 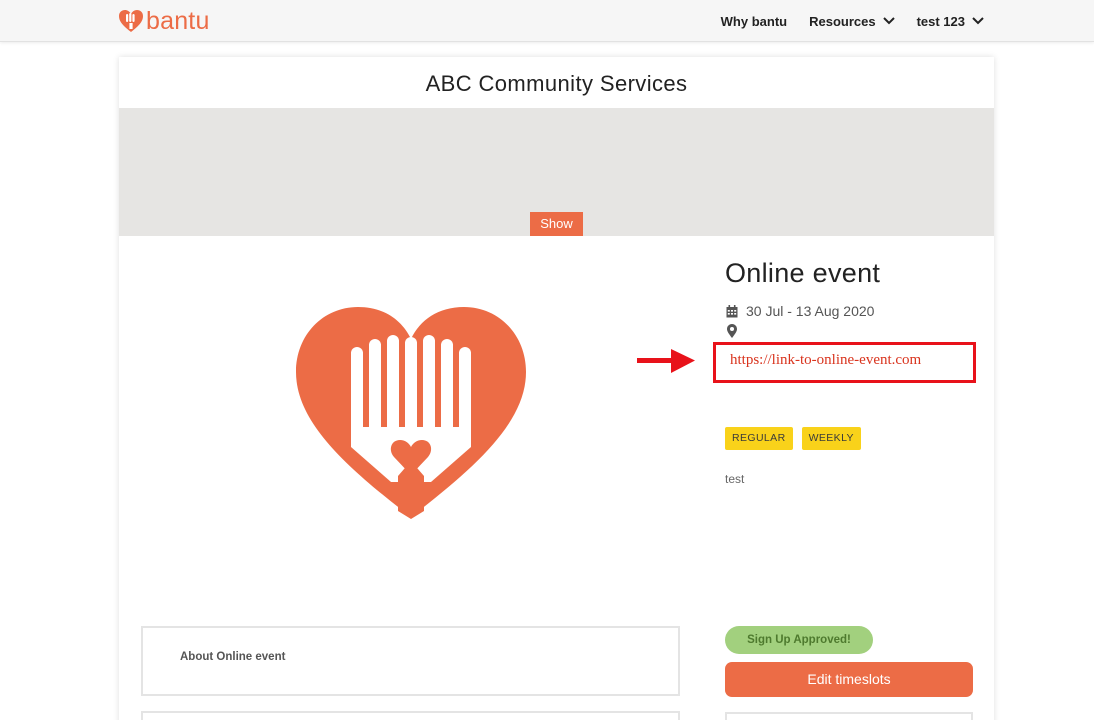 I want to click on about-event-label: About Online event, so click(x=233, y=657).